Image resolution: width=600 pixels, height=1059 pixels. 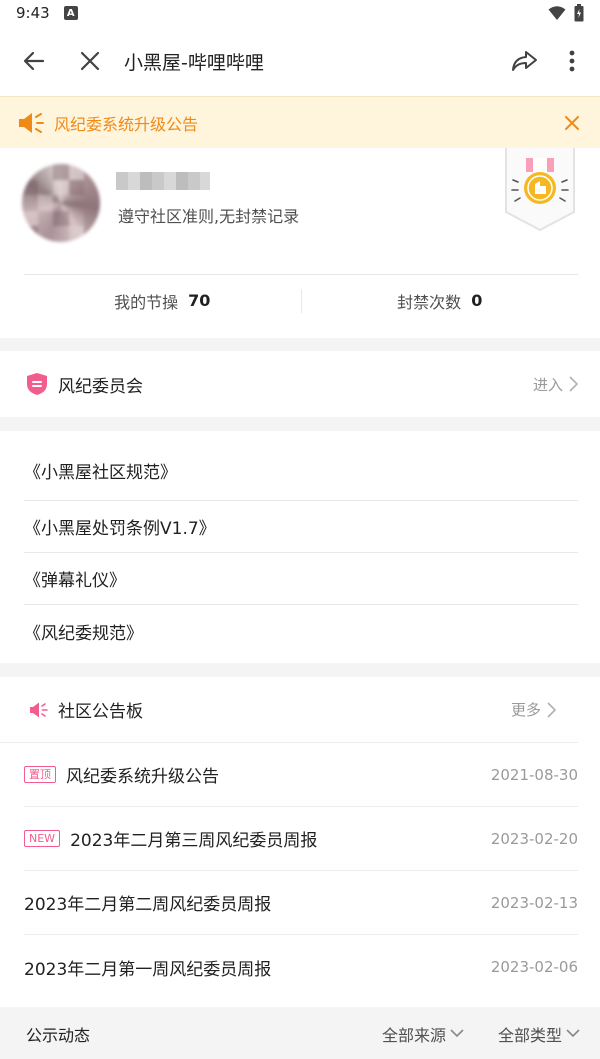 I want to click on integrity-label: 我的节操, so click(x=146, y=302).